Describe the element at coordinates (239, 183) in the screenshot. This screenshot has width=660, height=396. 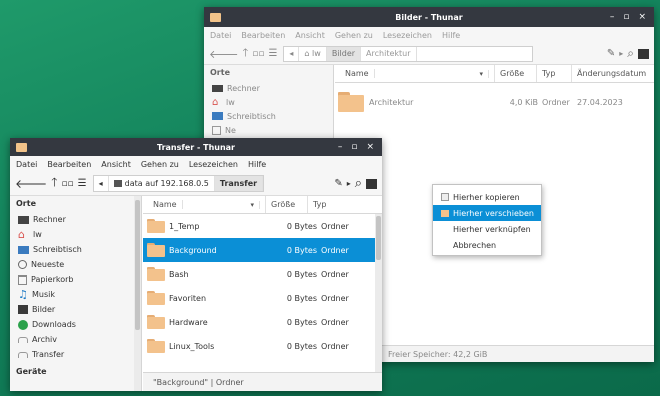
I see `crumb-transfer: Transfer` at that location.